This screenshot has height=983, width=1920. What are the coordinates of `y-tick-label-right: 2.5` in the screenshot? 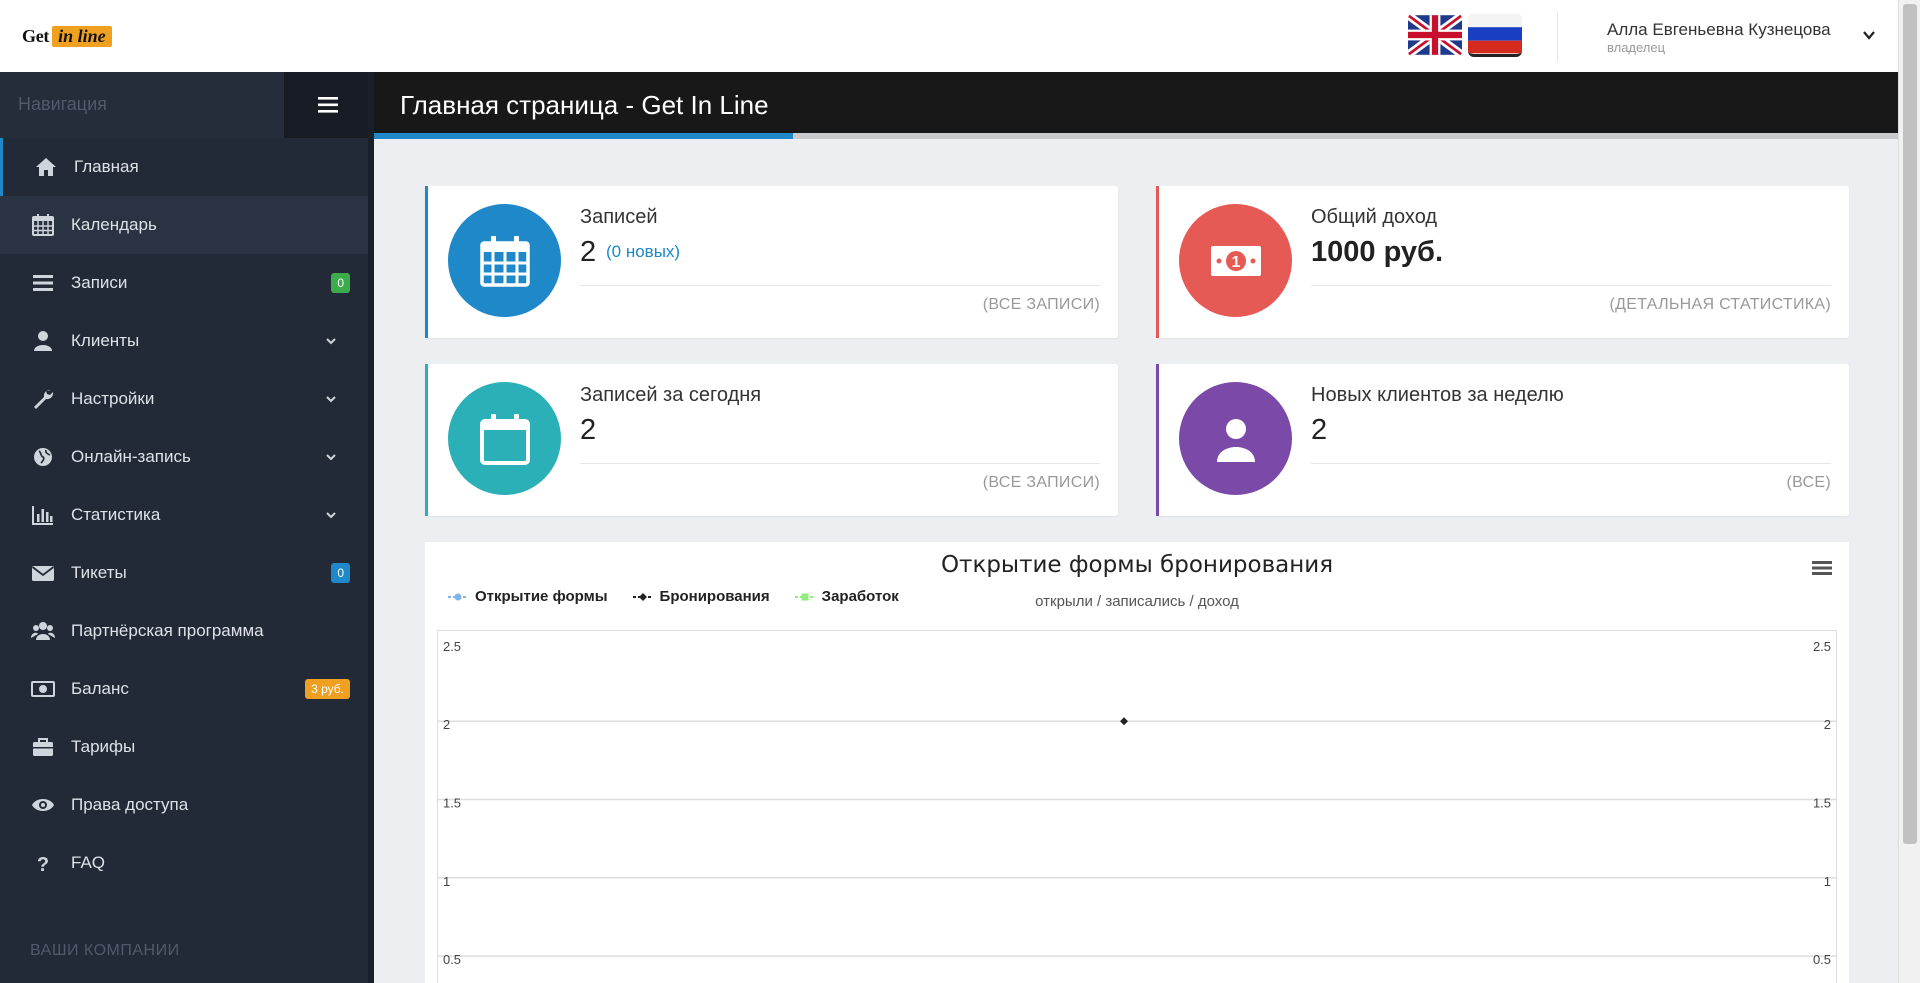 It's located at (1822, 646).